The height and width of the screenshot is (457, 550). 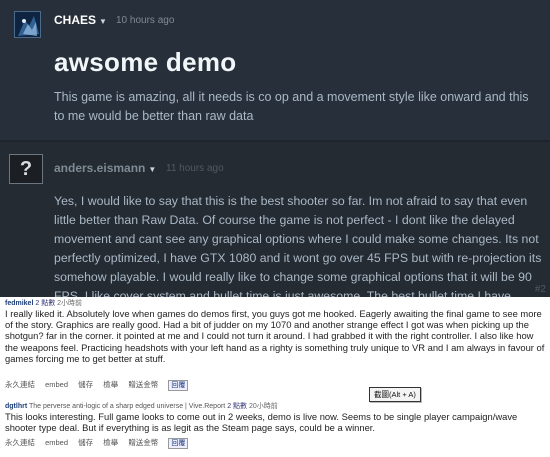 I want to click on author-label: anders.eismann, so click(x=100, y=168).